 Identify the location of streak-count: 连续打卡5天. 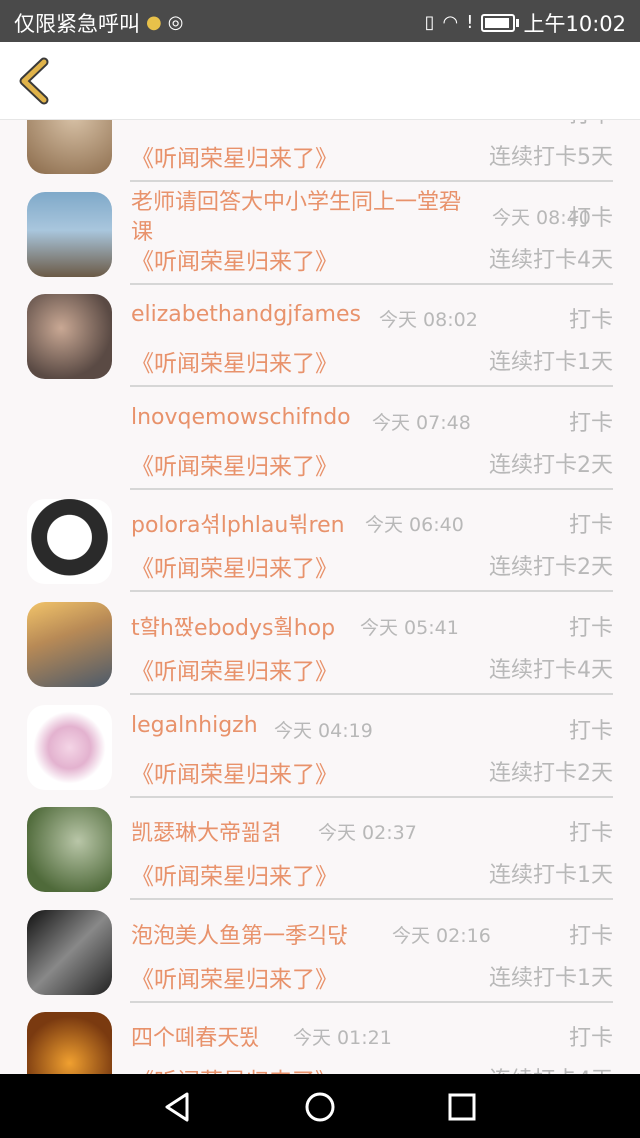
(551, 157).